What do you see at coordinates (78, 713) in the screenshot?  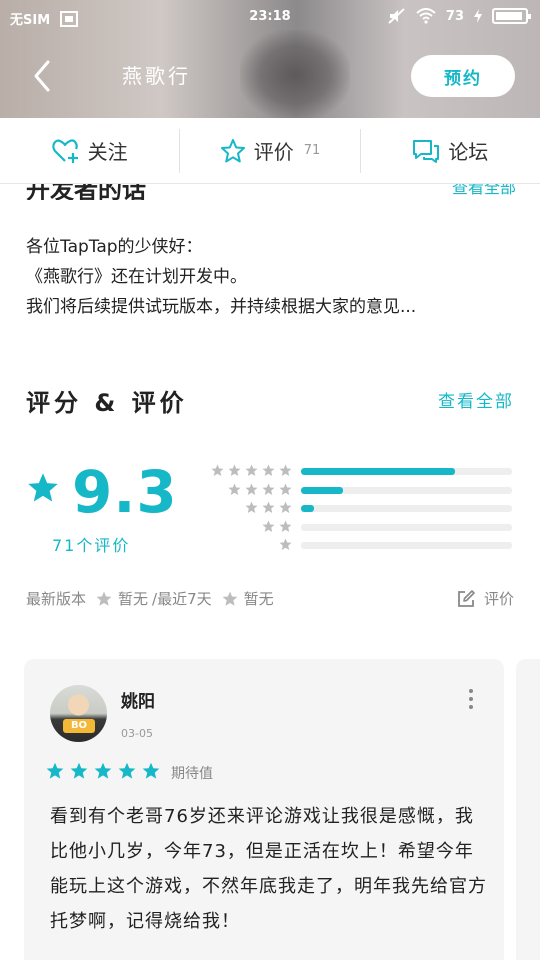 I see `avatar: BO` at bounding box center [78, 713].